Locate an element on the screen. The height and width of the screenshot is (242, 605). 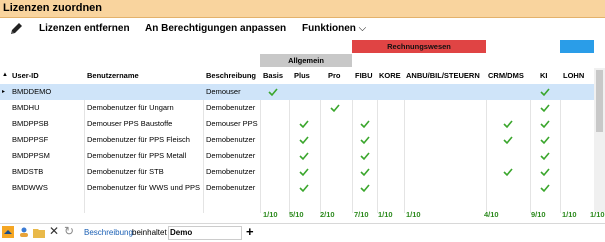
name-cell: Demouser PPS Baustoffe is located at coordinates (130, 123).